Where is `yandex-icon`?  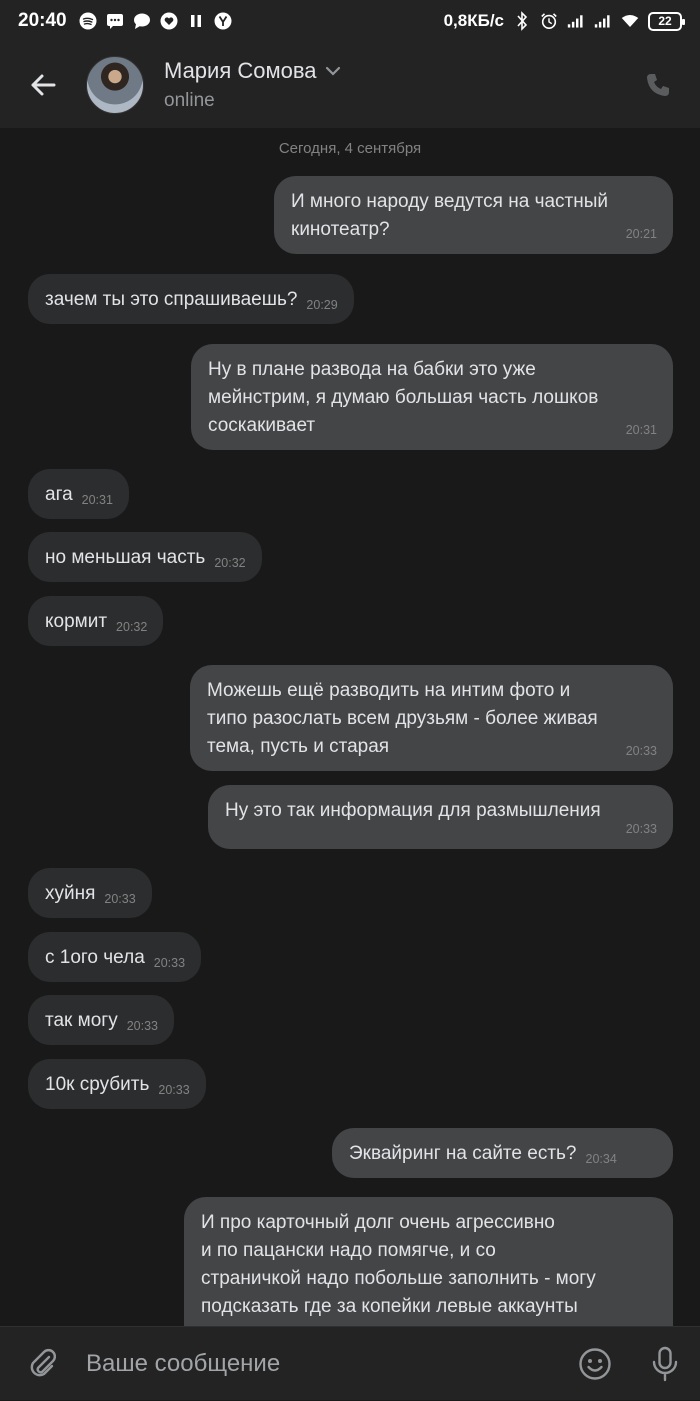
yandex-icon is located at coordinates (223, 21).